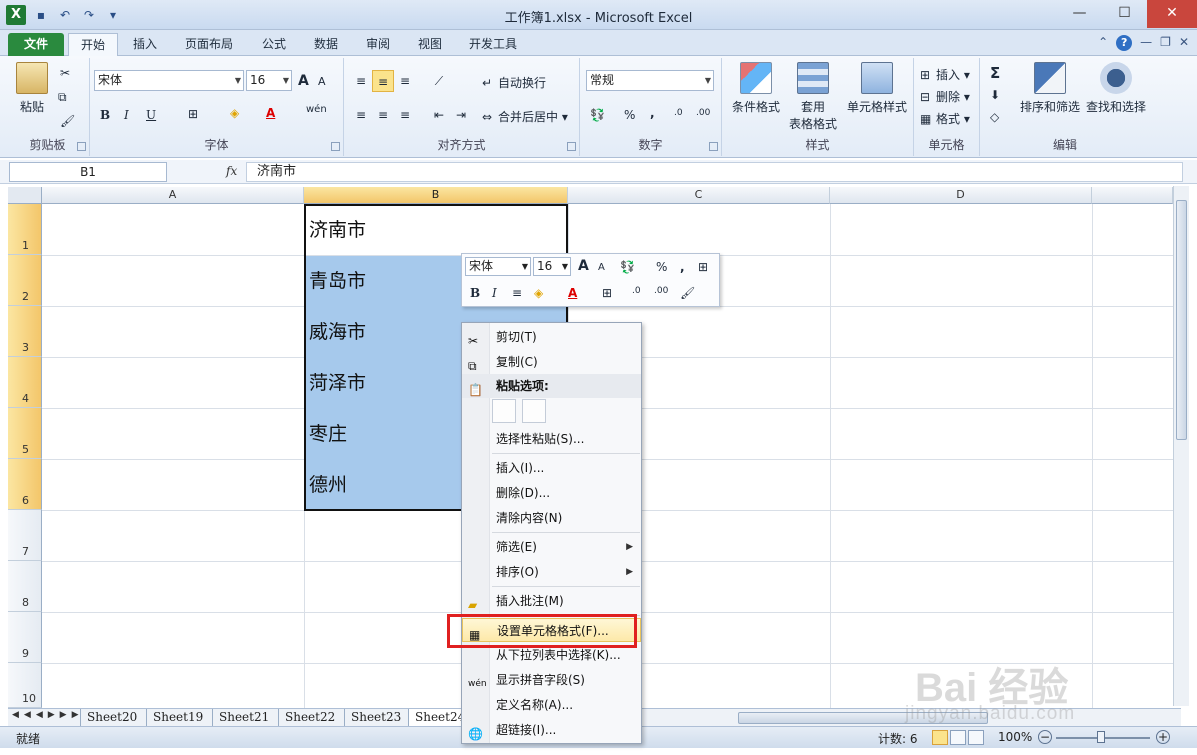 The image size is (1197, 755). What do you see at coordinates (25, 586) in the screenshot?
I see `row-header-8: 8` at bounding box center [25, 586].